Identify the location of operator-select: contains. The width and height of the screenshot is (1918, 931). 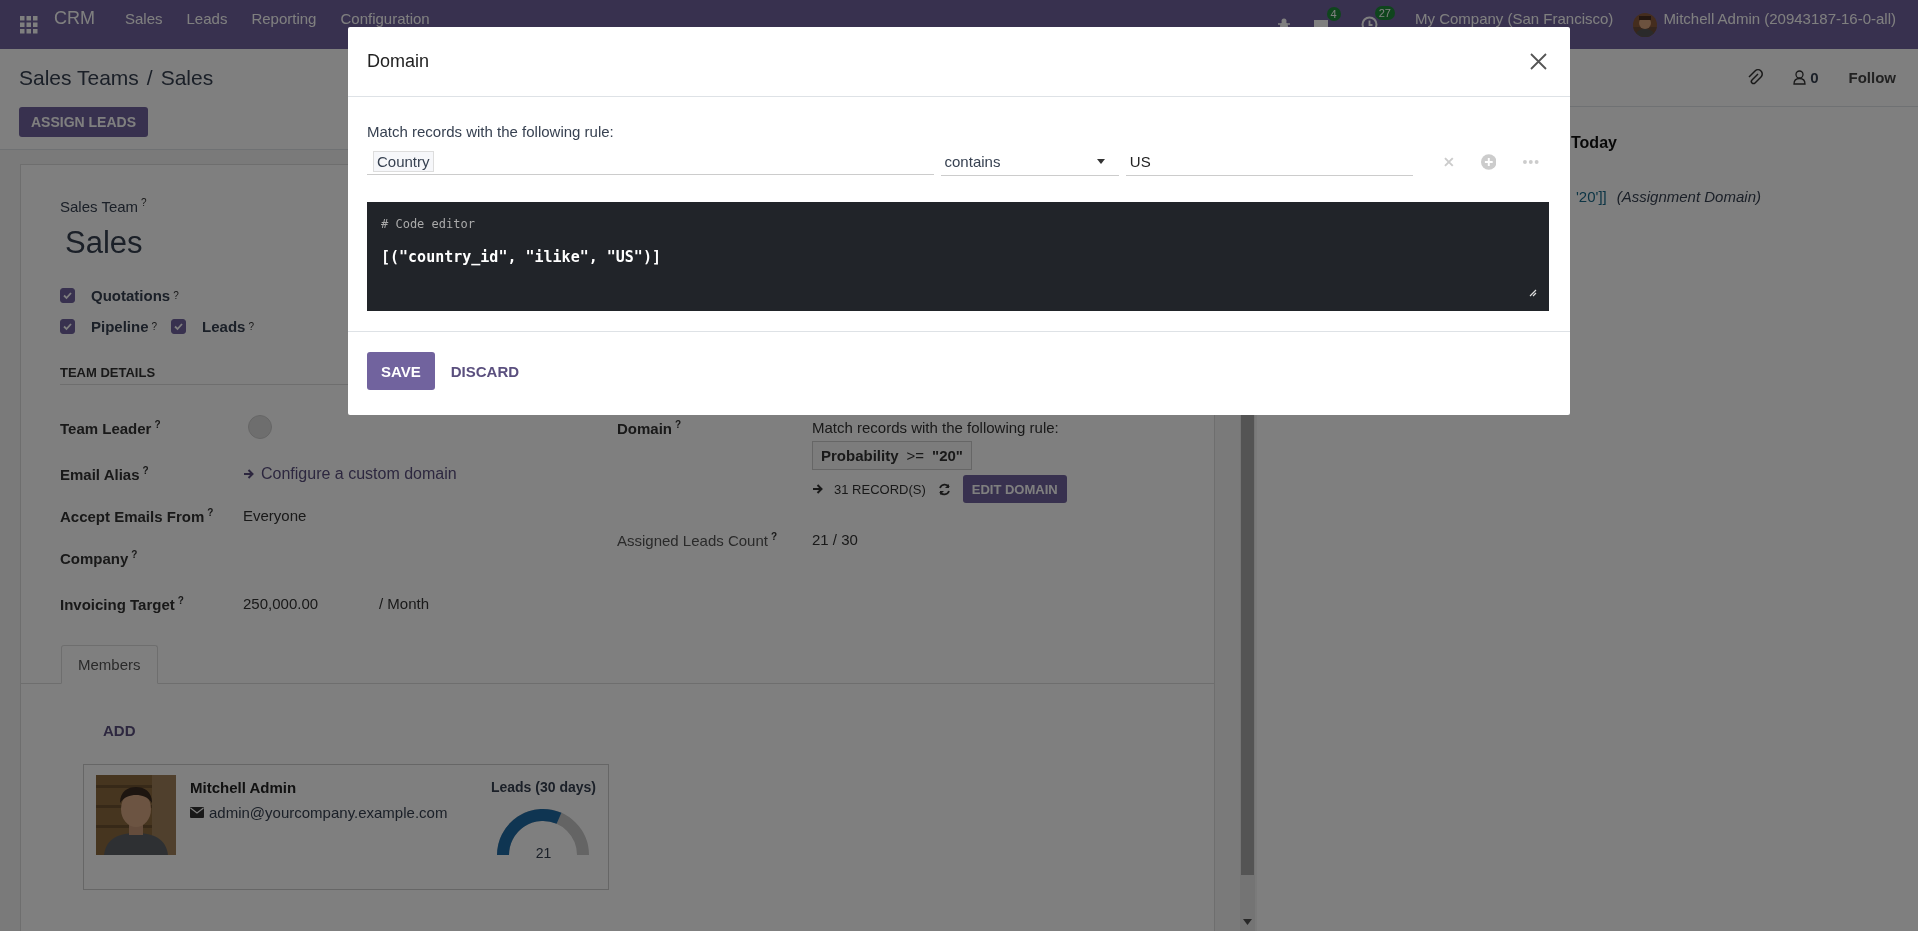
(1029, 162).